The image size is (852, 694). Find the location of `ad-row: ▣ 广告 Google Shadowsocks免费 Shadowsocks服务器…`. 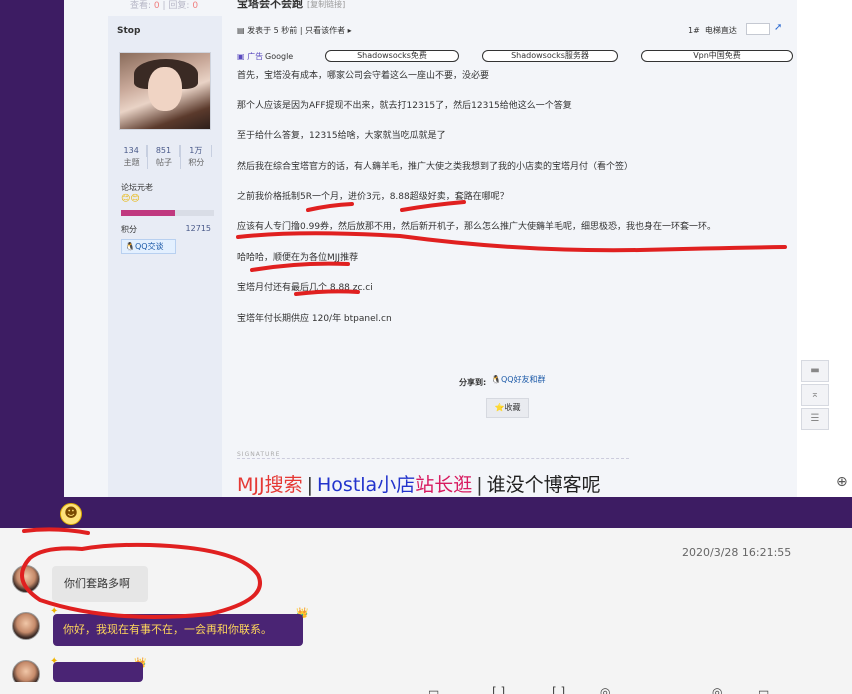

ad-row: ▣ 广告 Google Shadowsocks免费 Shadowsocks服务器… is located at coordinates (517, 57).